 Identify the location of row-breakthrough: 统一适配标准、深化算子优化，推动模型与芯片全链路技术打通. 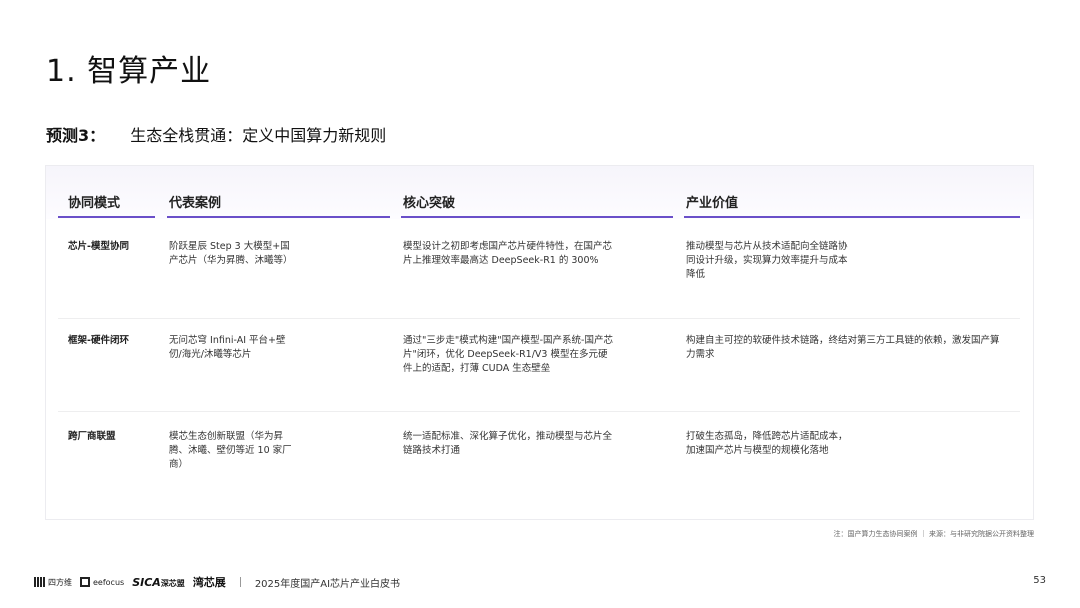
(508, 443).